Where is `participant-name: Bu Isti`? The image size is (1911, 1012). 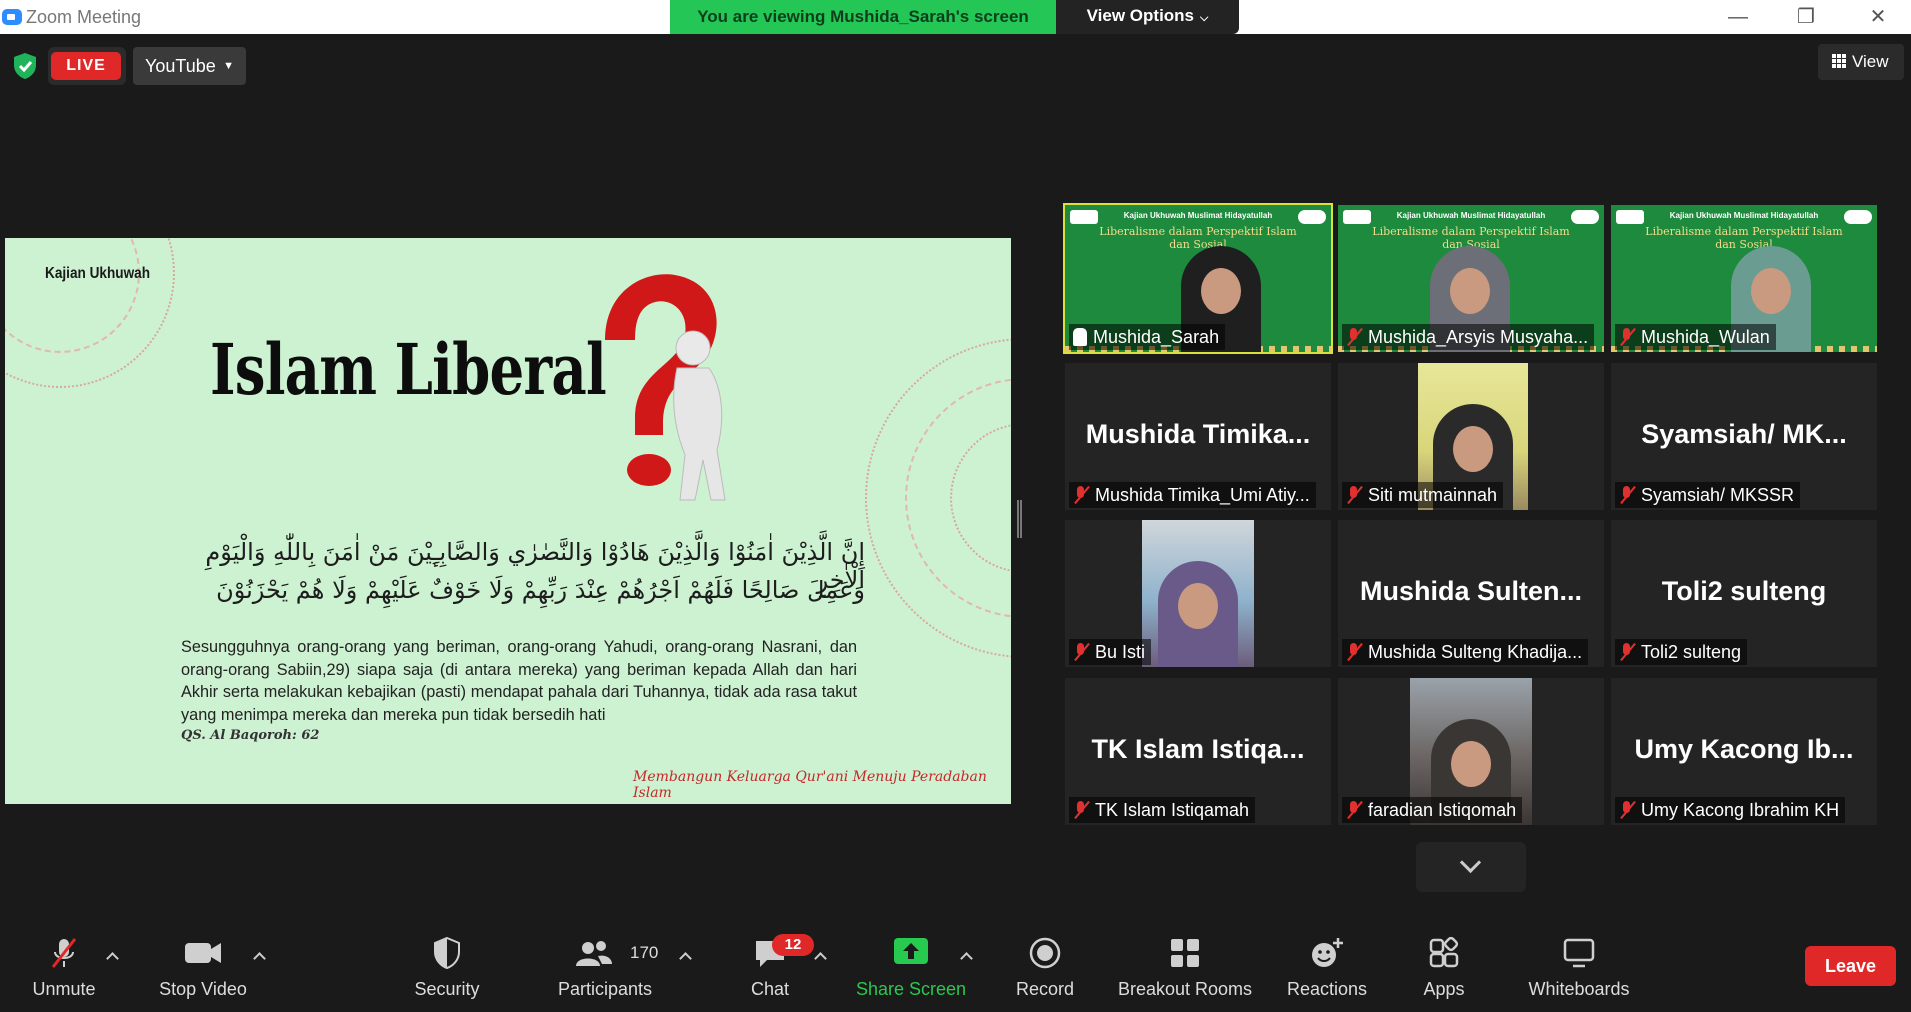
participant-name: Bu Isti is located at coordinates (1120, 652).